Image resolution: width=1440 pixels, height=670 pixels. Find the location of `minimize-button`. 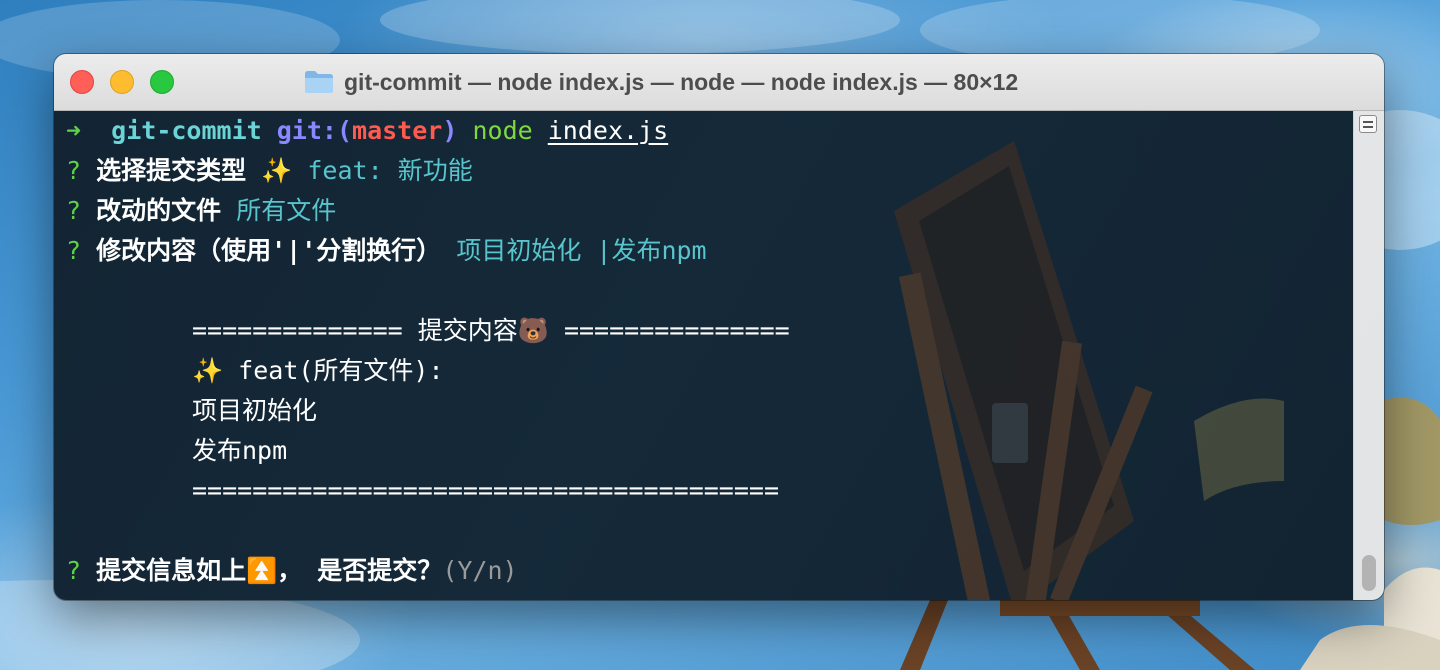

minimize-button is located at coordinates (122, 82).